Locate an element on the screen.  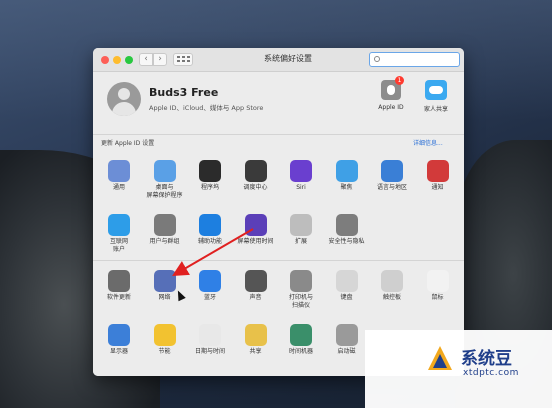
update-apple-id-text: 更新 Apple ID 设置 is located at coordinates (128, 143).